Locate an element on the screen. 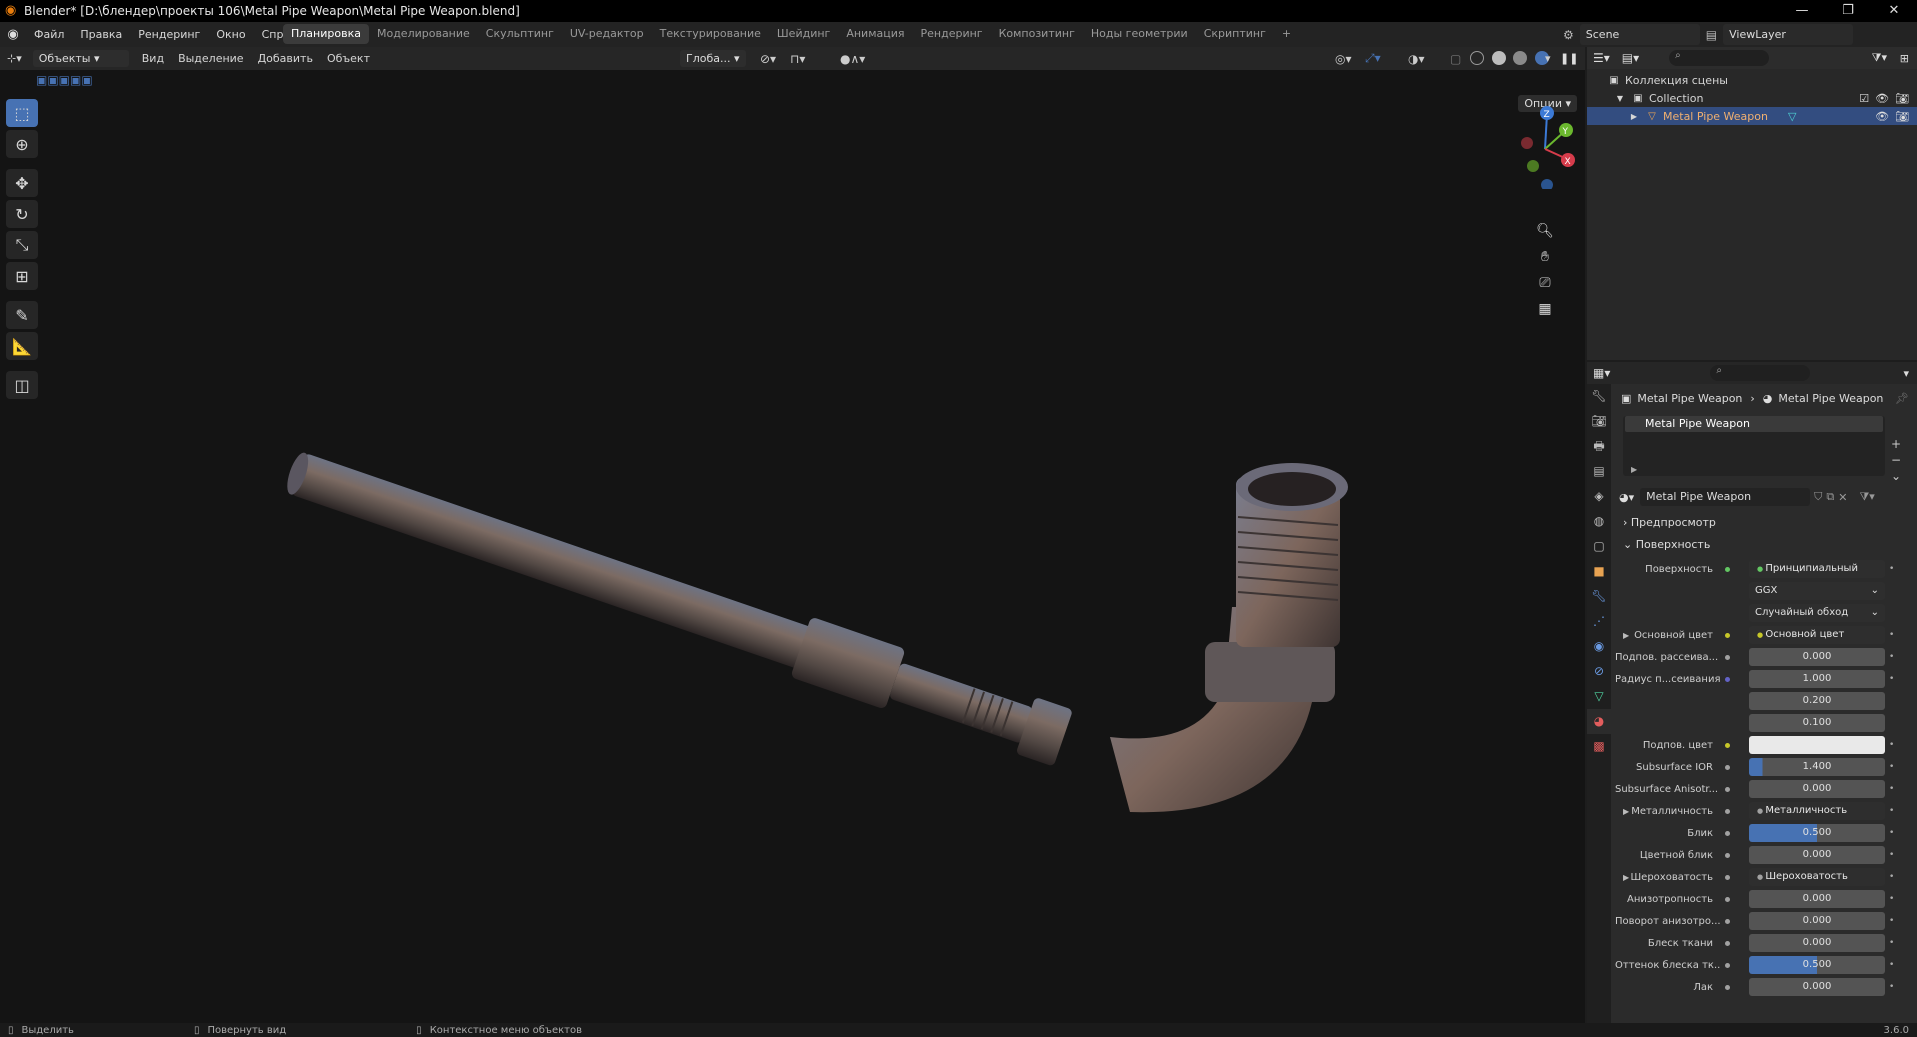 The height and width of the screenshot is (1037, 1917). pivot-icon: ⊘▾ is located at coordinates (768, 59).